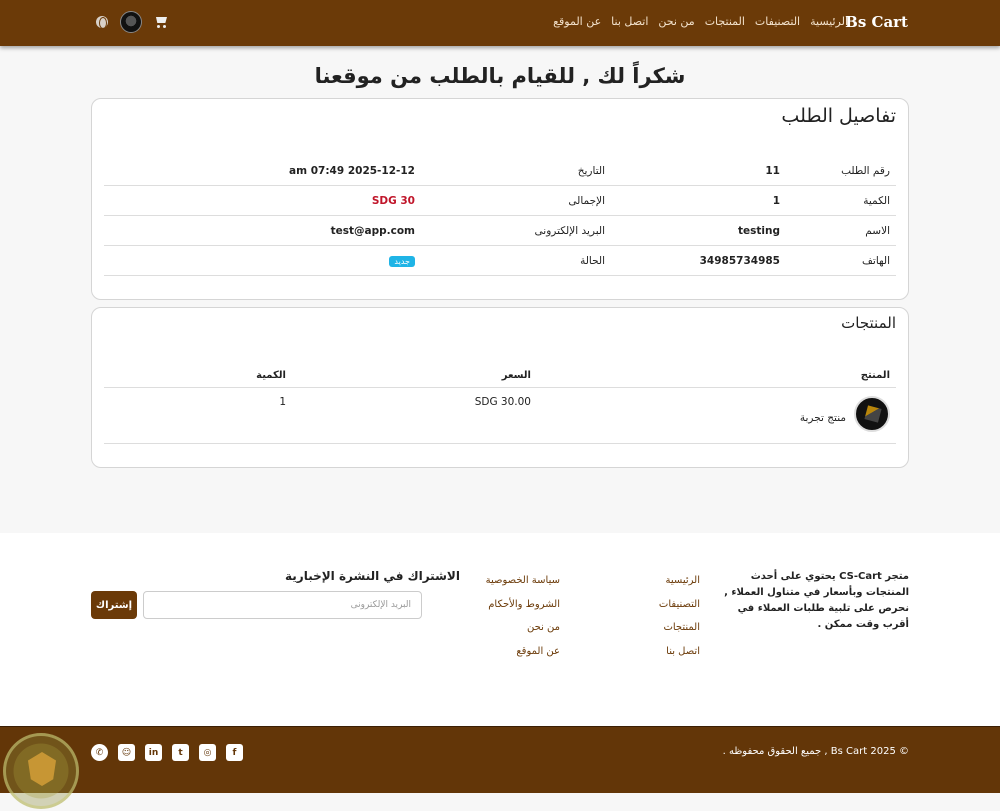 Image resolution: width=1000 pixels, height=811 pixels. I want to click on nav-link-products: المنتجات, so click(725, 21).